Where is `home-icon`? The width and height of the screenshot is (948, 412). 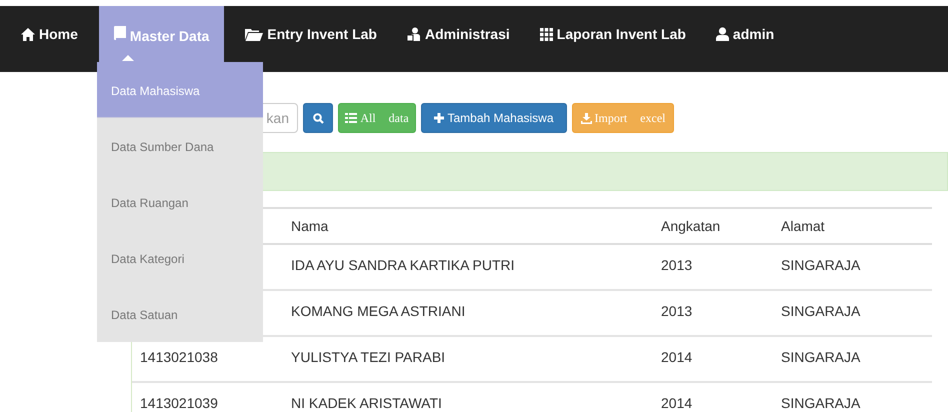 home-icon is located at coordinates (28, 34).